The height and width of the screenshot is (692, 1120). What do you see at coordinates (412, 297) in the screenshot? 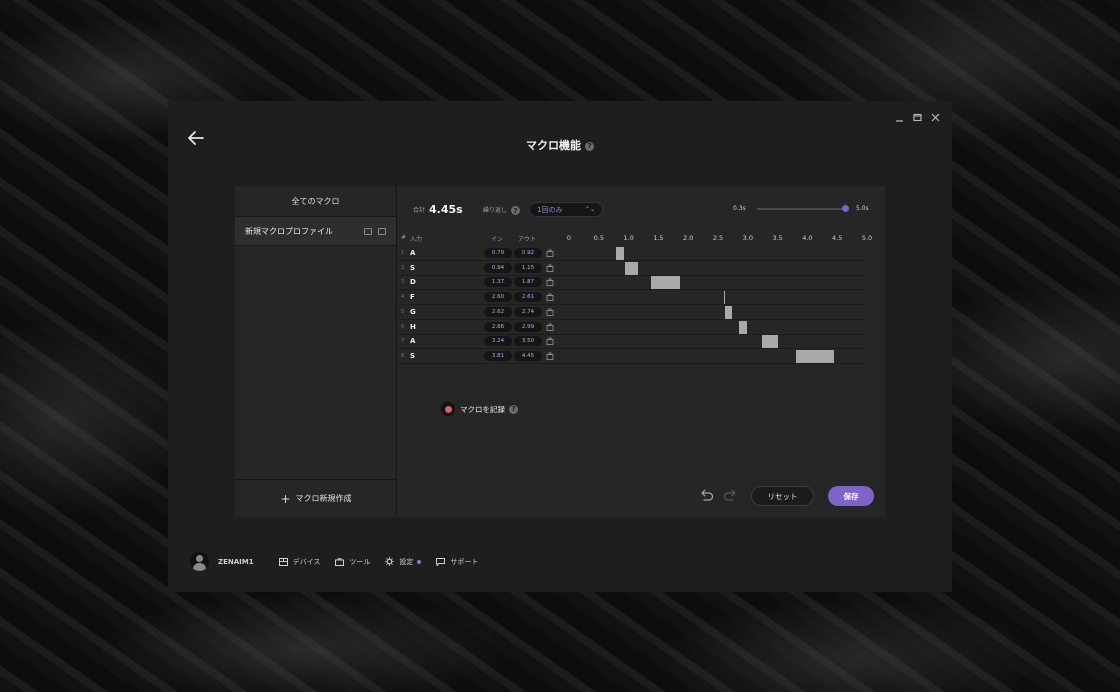
I see `row-key: F` at bounding box center [412, 297].